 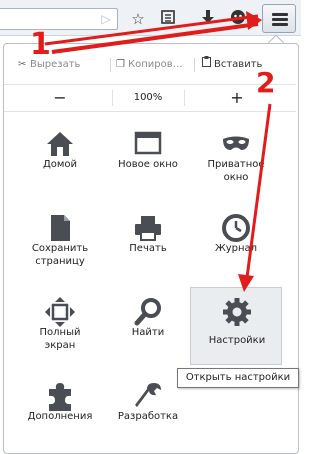 What do you see at coordinates (208, 65) in the screenshot?
I see `clipboard-icon` at bounding box center [208, 65].